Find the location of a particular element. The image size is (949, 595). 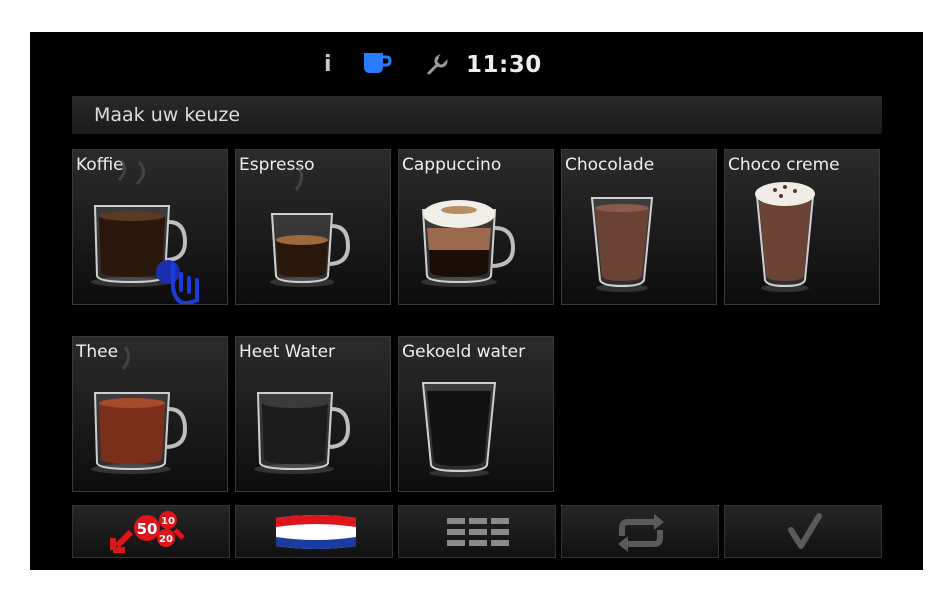

espresso-cup-image is located at coordinates (310, 226).